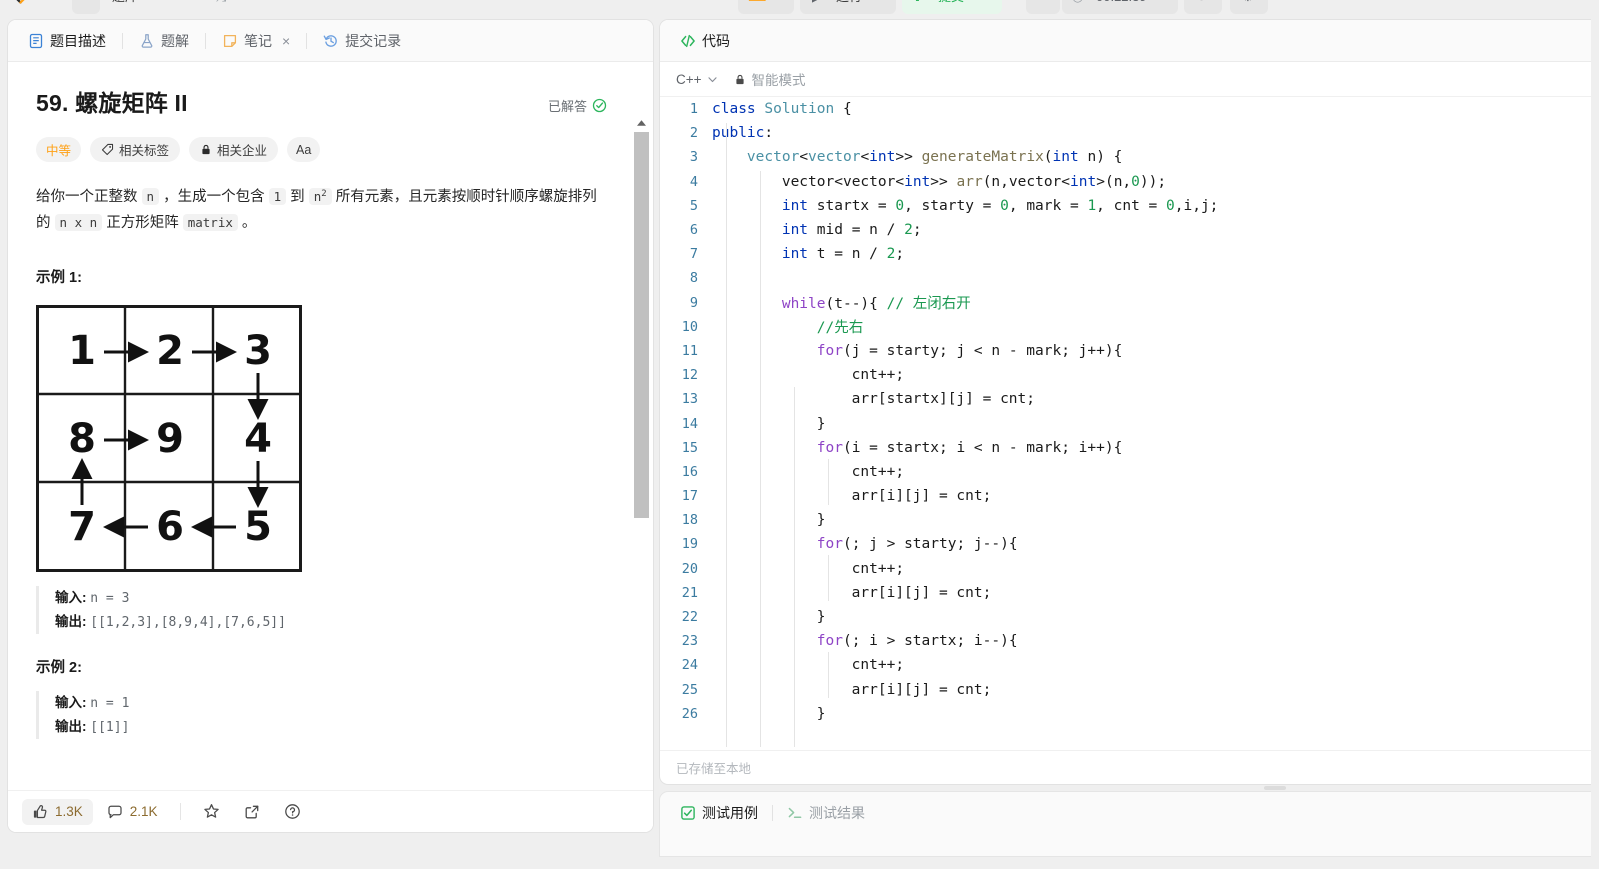 Image resolution: width=1599 pixels, height=869 pixels. I want to click on comment-button: 2.1K, so click(132, 812).